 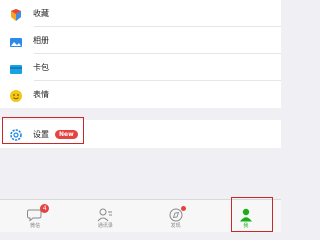 What do you see at coordinates (175, 226) in the screenshot?
I see `tab-label: 发现` at bounding box center [175, 226].